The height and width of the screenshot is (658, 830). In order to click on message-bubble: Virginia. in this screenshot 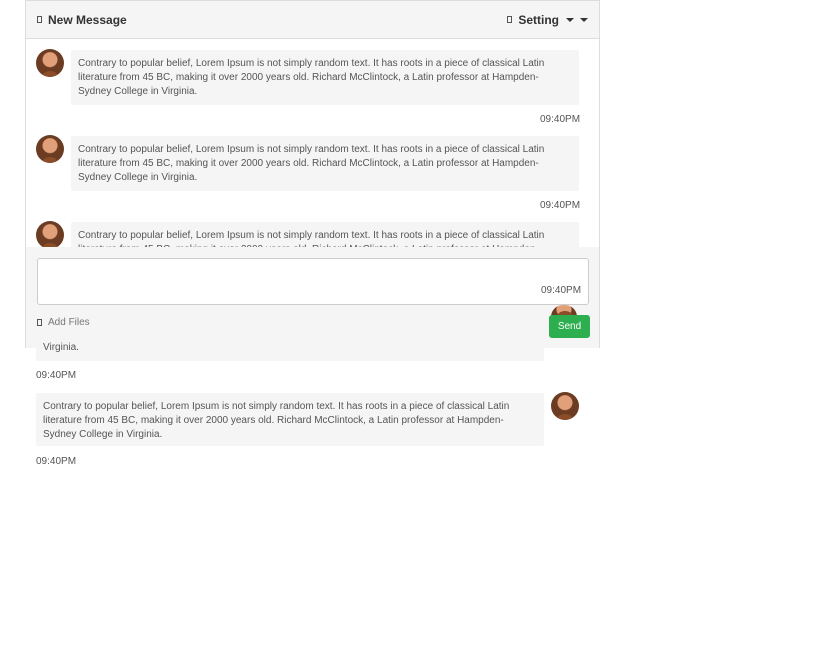, I will do `click(290, 351)`.